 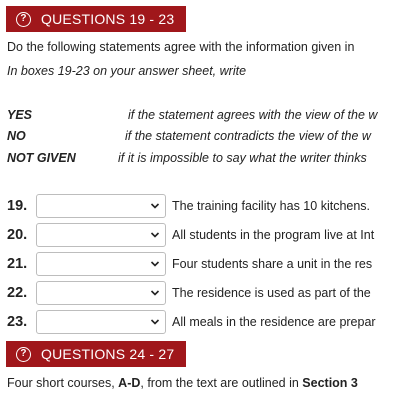 What do you see at coordinates (129, 383) in the screenshot?
I see `intro-bold-courses: A-D` at bounding box center [129, 383].